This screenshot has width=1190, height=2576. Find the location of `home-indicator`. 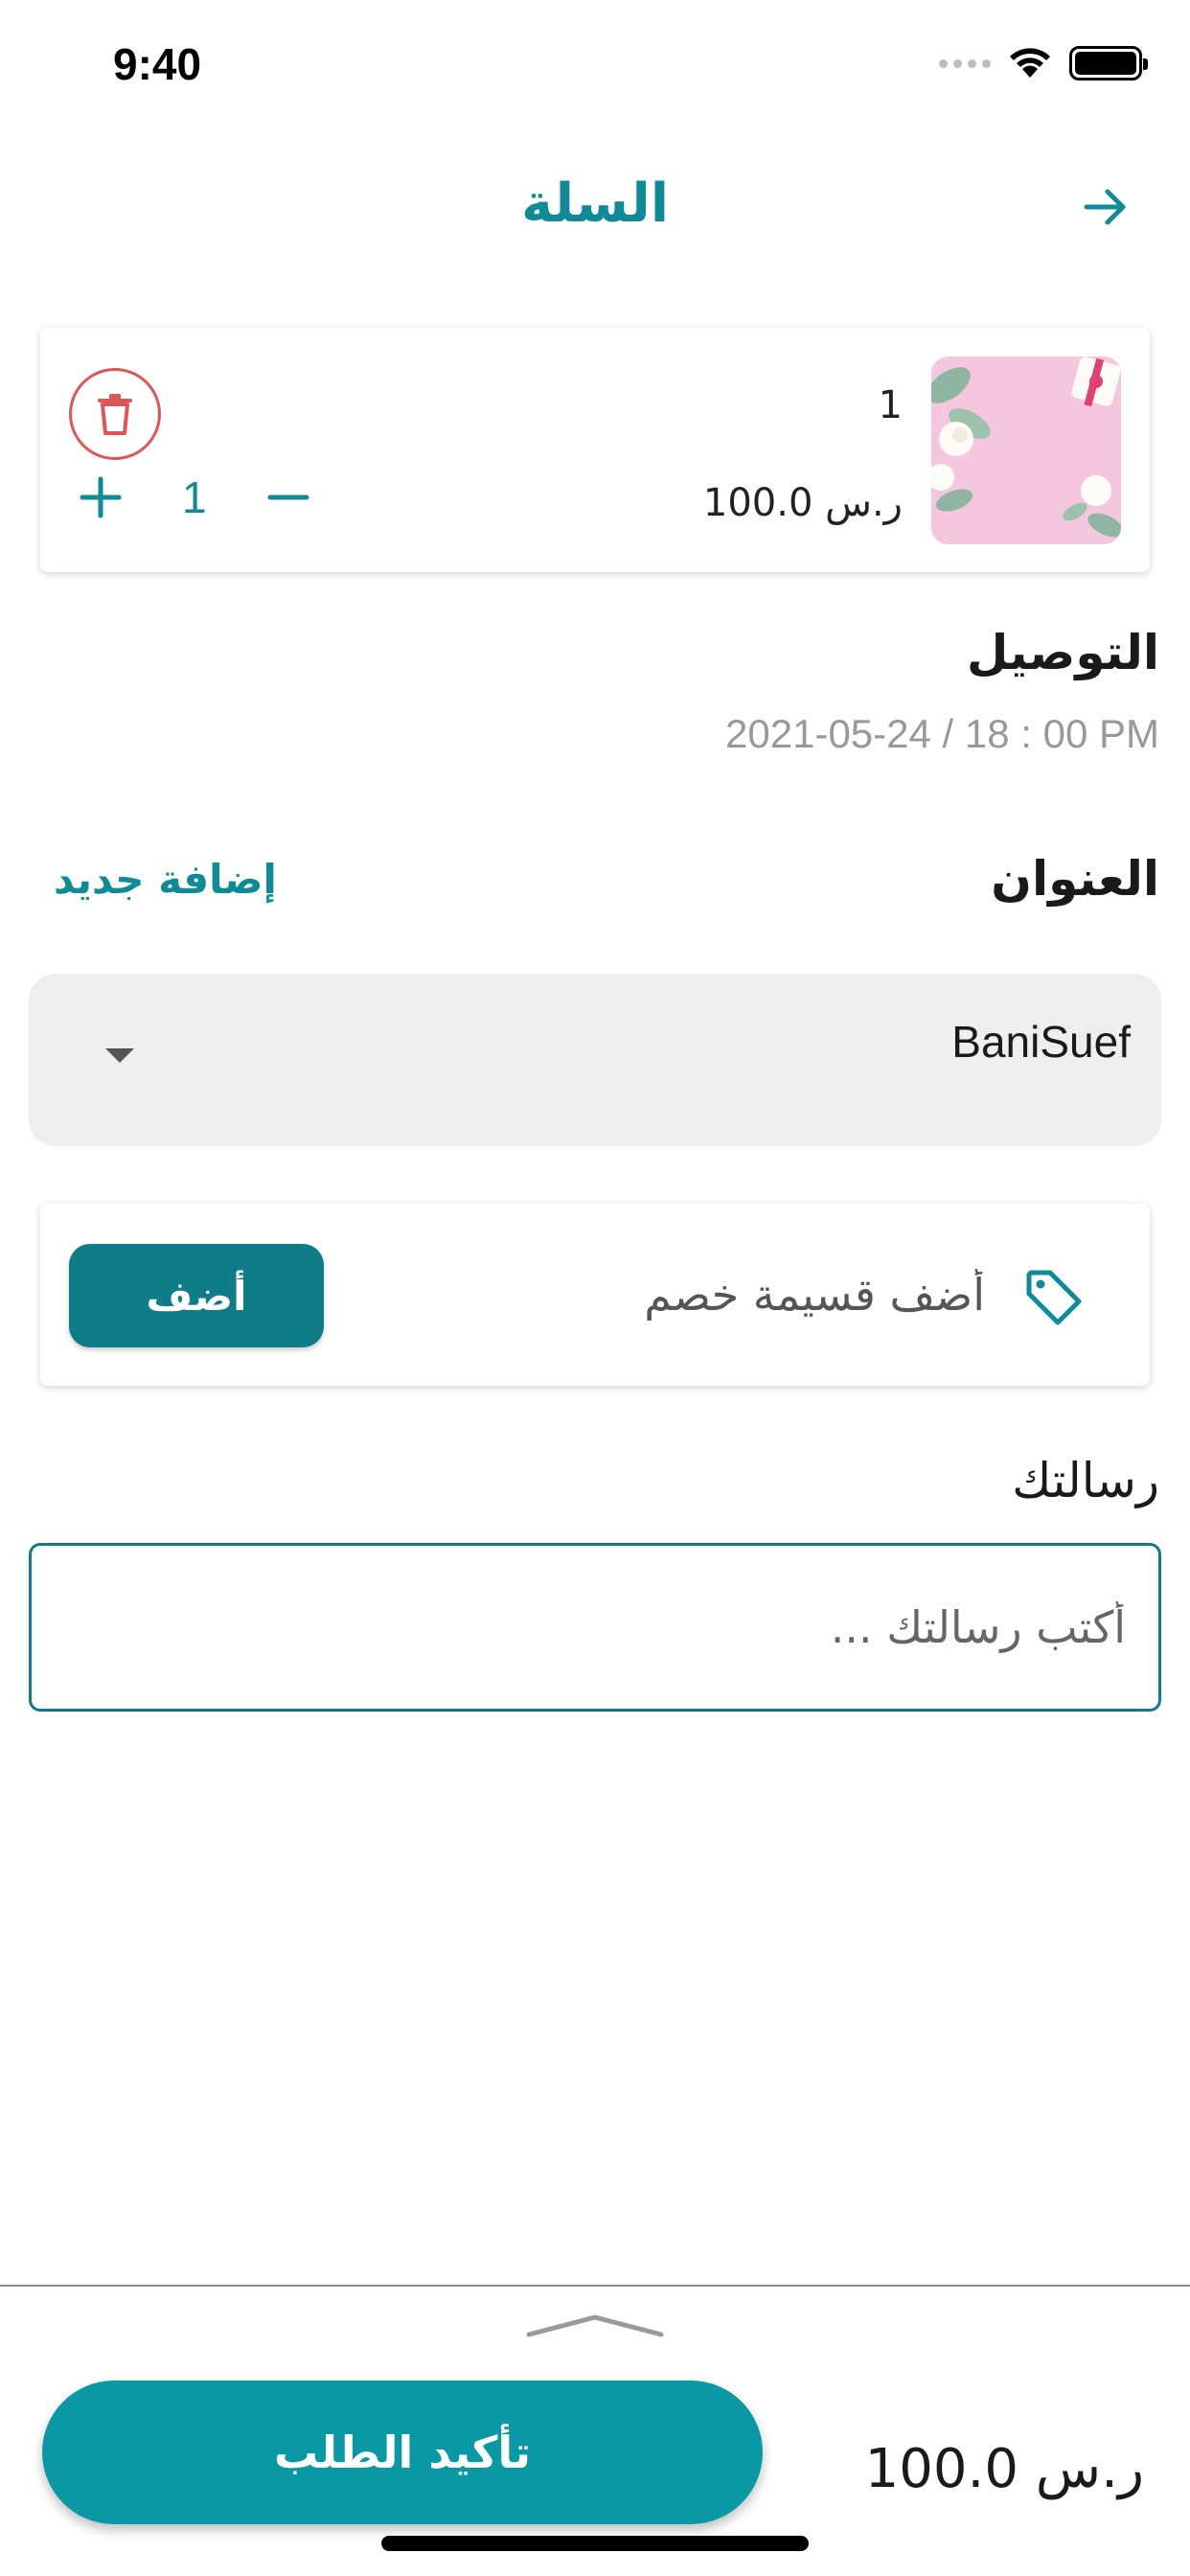

home-indicator is located at coordinates (595, 2543).